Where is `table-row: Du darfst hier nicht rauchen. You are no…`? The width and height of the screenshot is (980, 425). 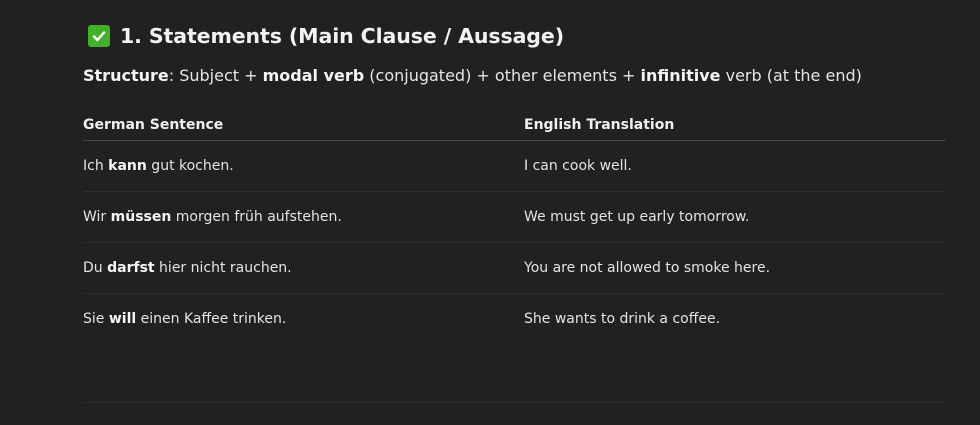
table-row: Du darfst hier nicht rauchen. You are no… is located at coordinates (514, 268).